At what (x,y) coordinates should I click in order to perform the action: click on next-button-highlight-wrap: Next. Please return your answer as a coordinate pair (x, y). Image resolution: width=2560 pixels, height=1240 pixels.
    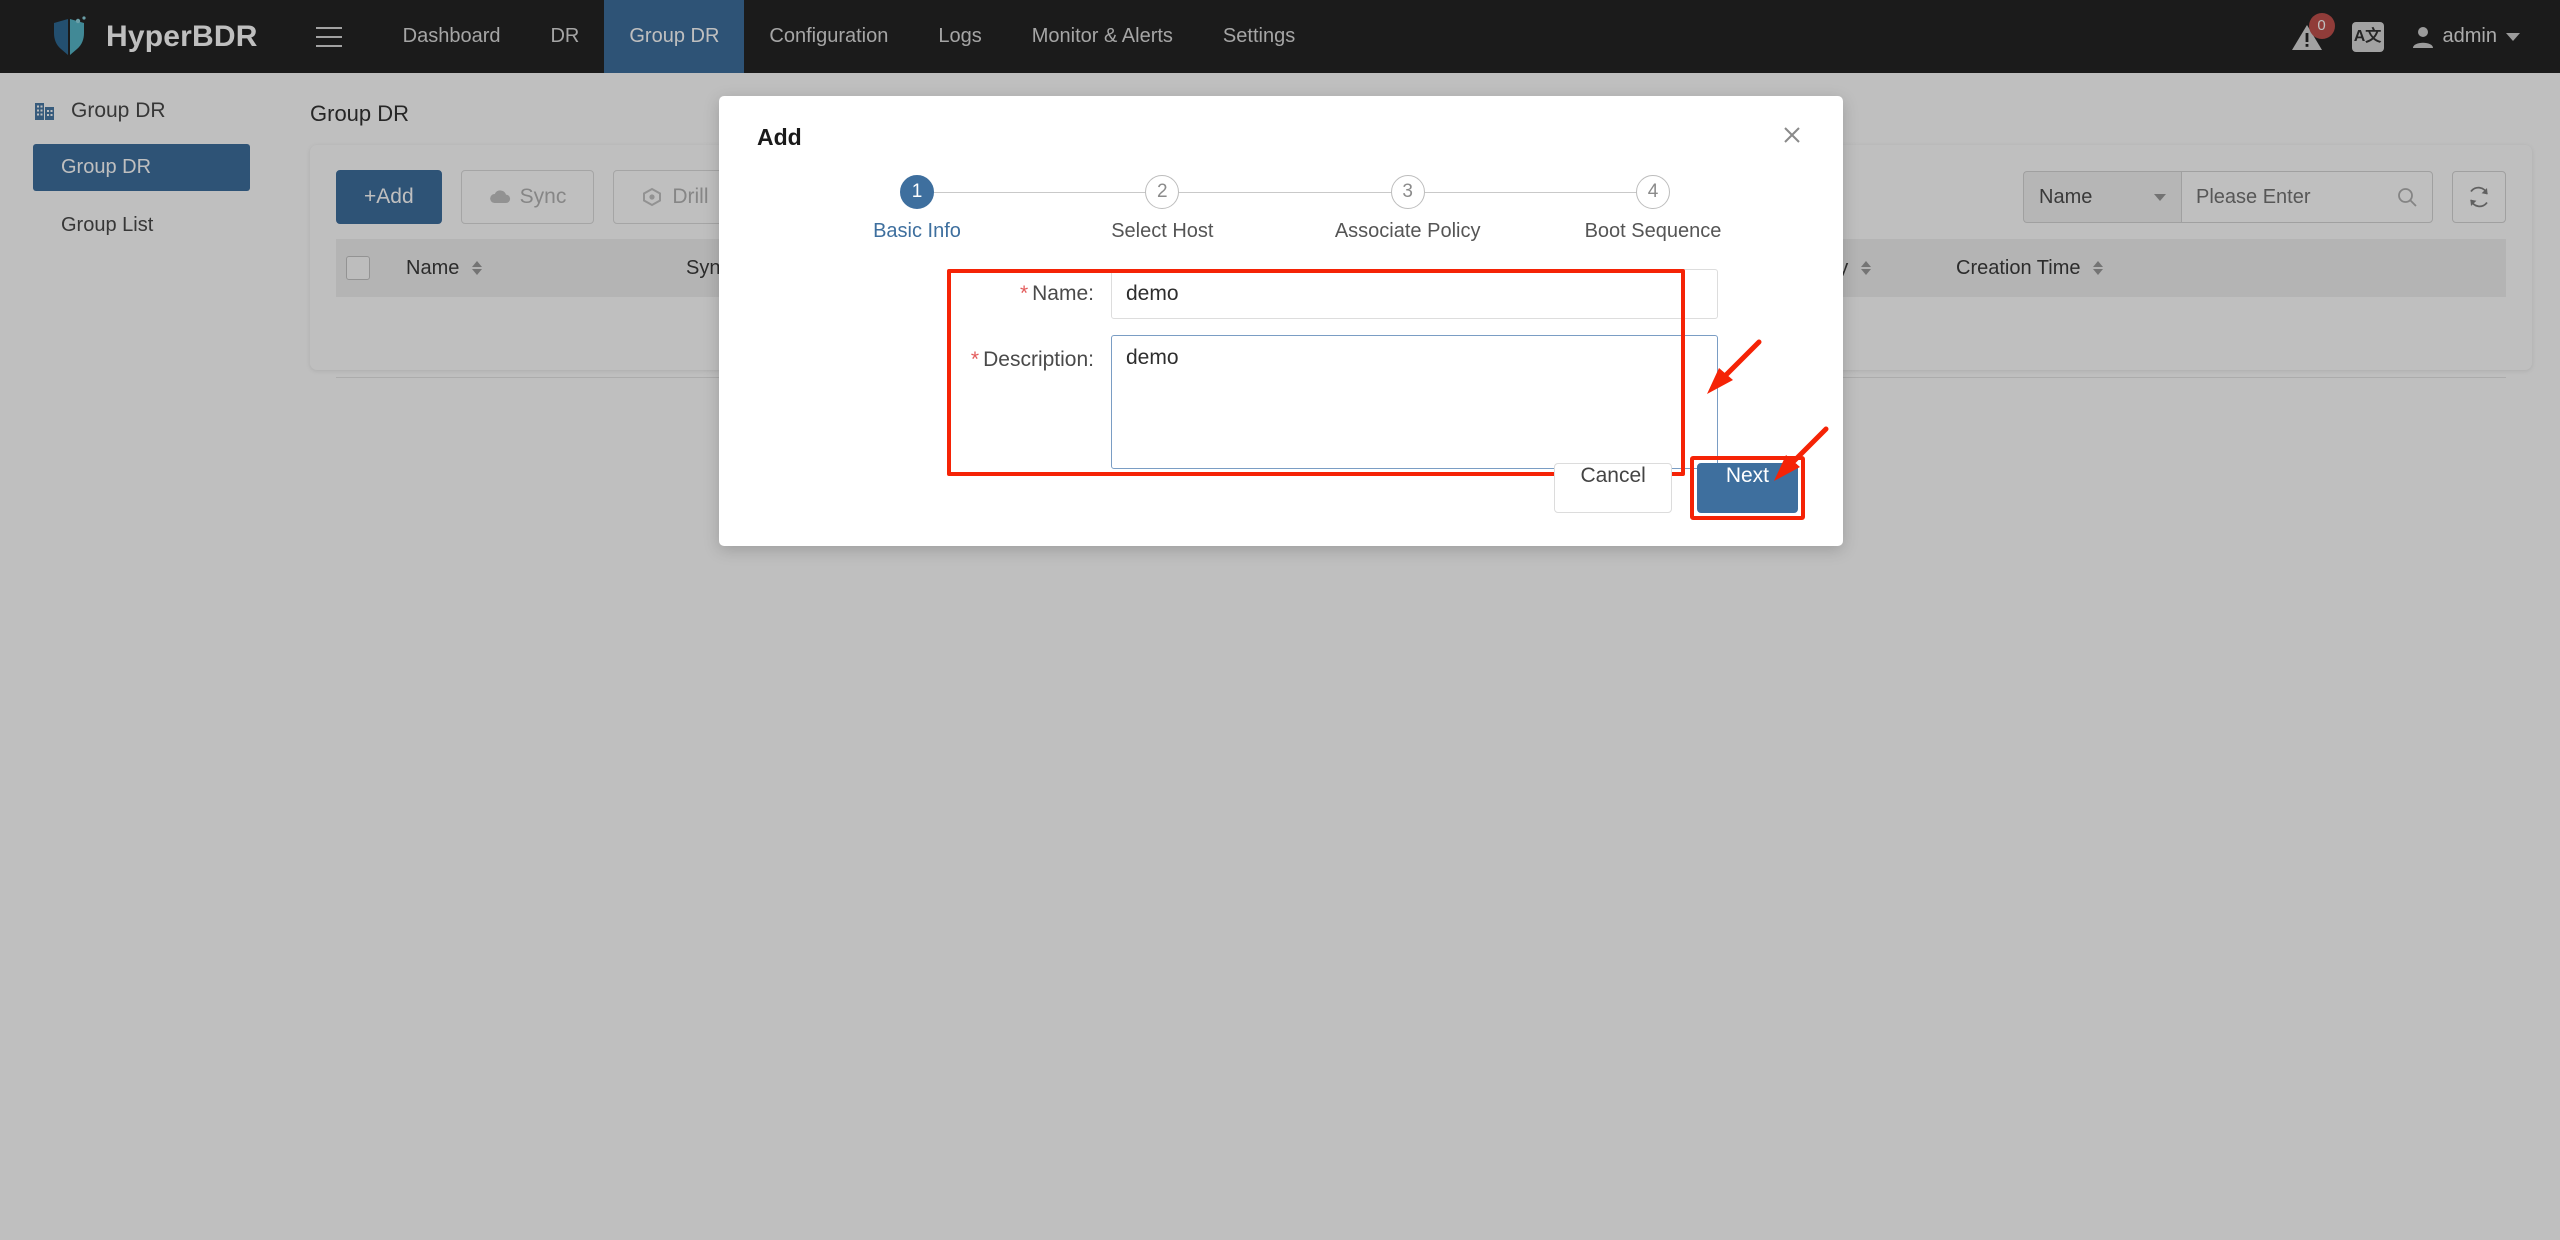
    Looking at the image, I should click on (1747, 488).